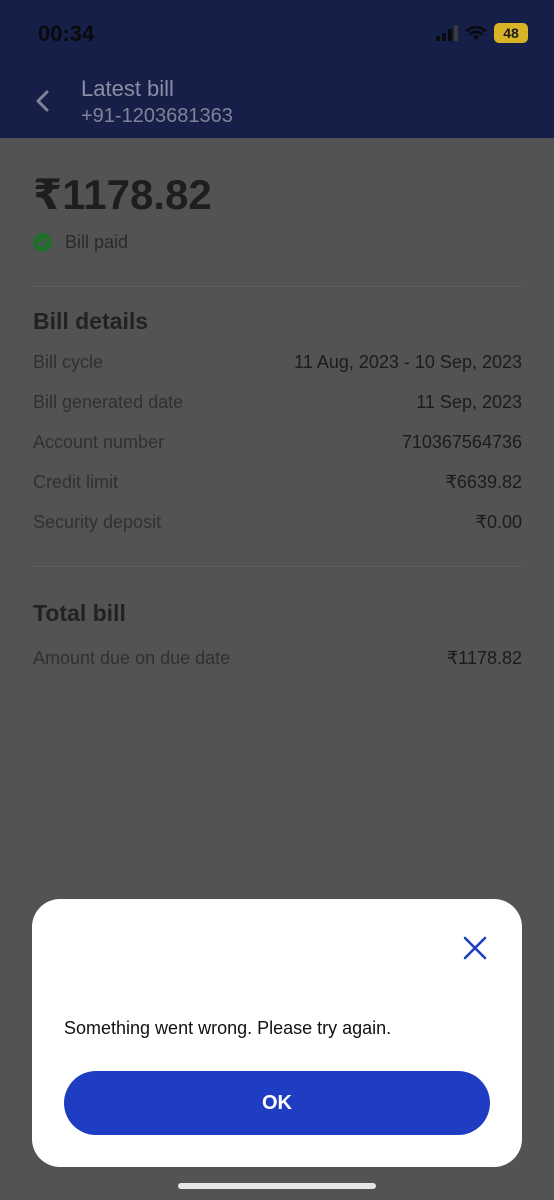 The height and width of the screenshot is (1200, 554). I want to click on back-arrow-icon, so click(43, 101).